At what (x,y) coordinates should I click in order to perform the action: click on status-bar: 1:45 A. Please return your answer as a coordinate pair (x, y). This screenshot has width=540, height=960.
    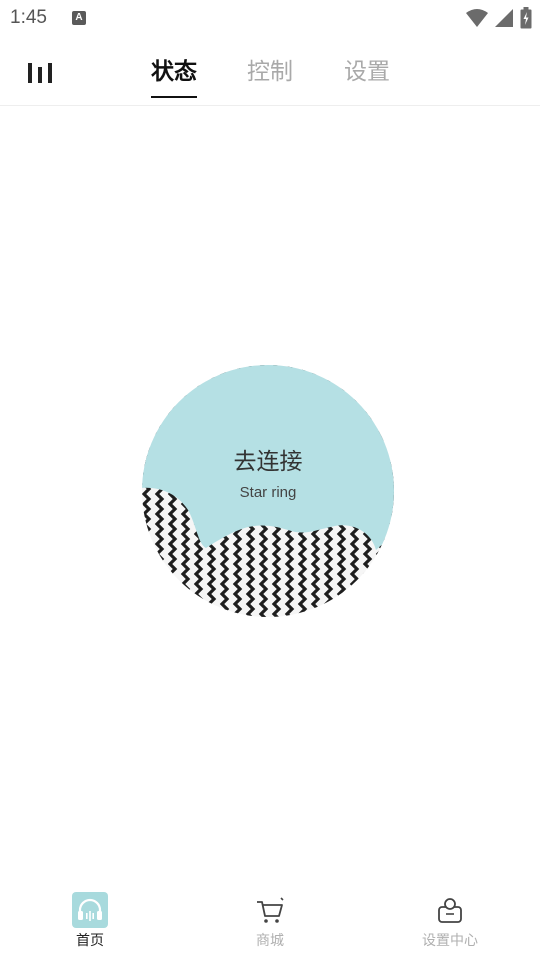
    Looking at the image, I should click on (270, 18).